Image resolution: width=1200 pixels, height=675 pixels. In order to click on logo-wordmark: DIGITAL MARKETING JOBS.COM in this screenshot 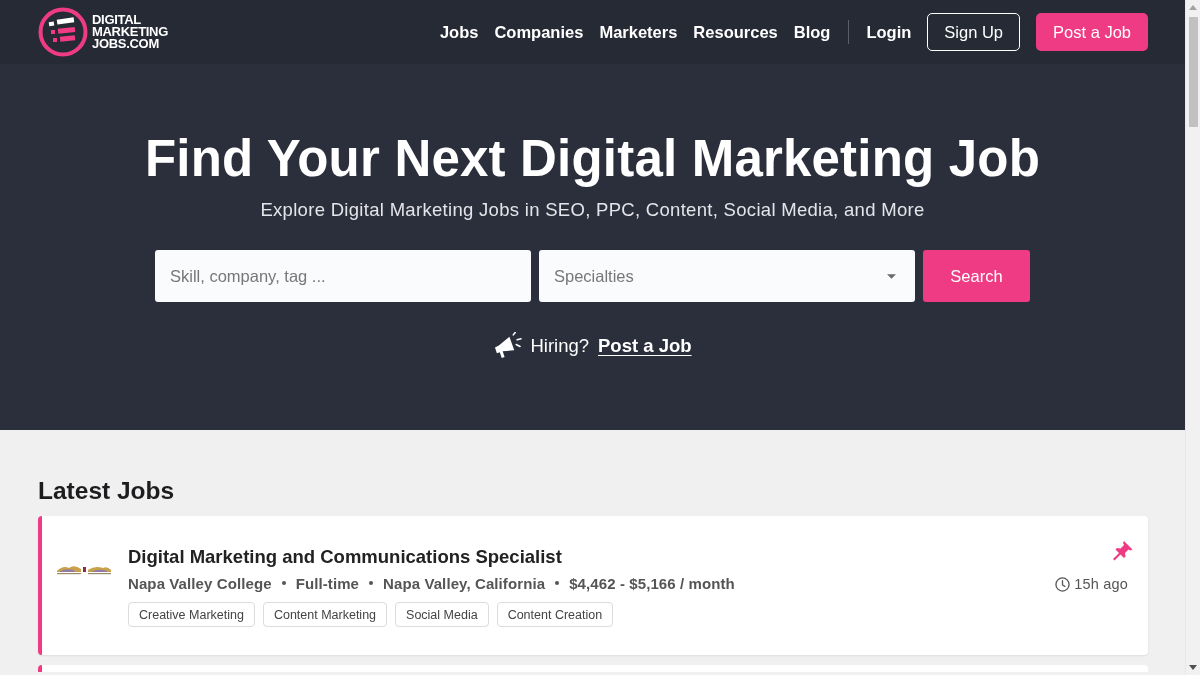, I will do `click(130, 32)`.